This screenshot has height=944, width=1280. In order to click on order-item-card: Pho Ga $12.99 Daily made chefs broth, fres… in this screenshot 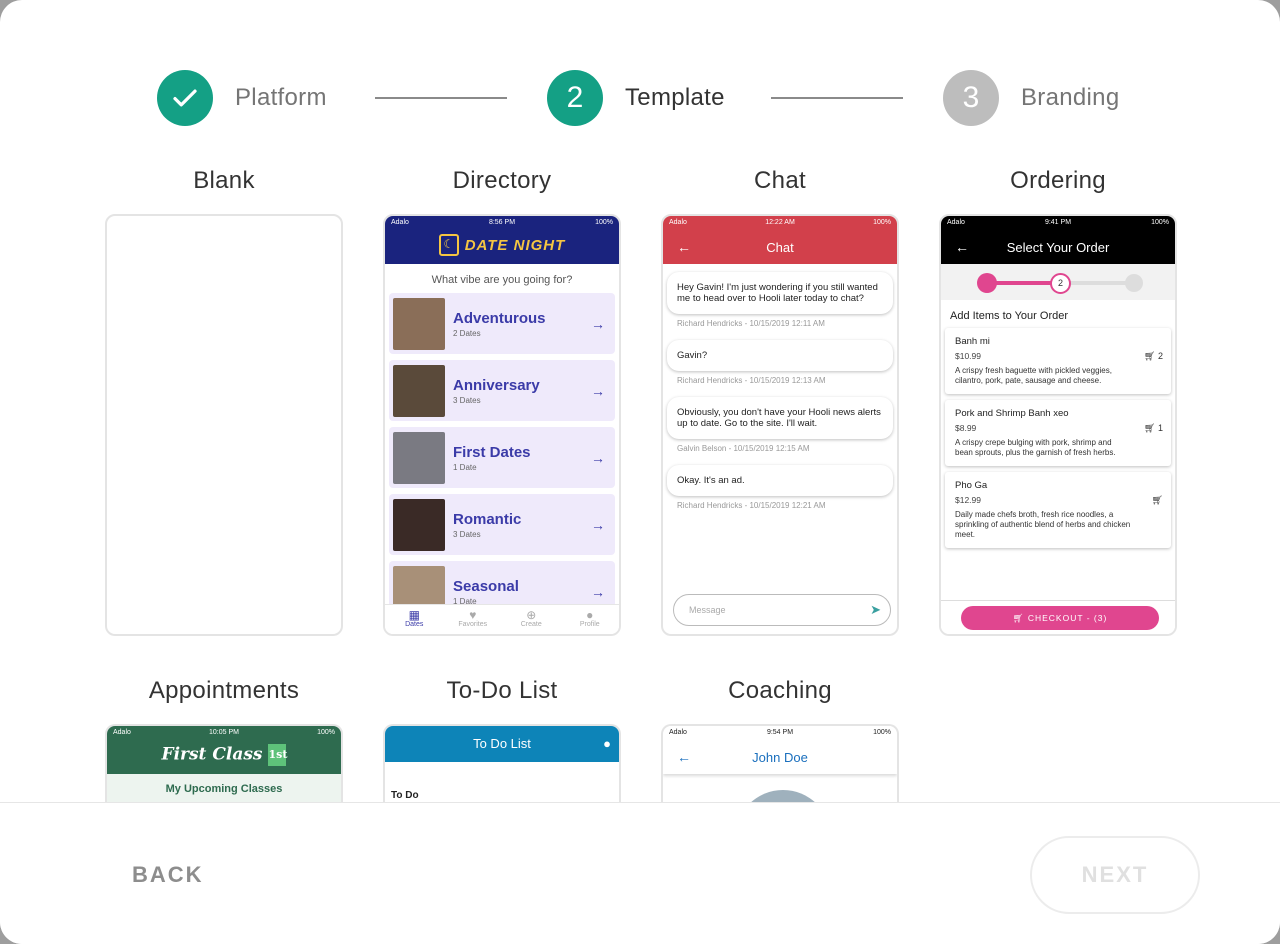, I will do `click(1058, 510)`.